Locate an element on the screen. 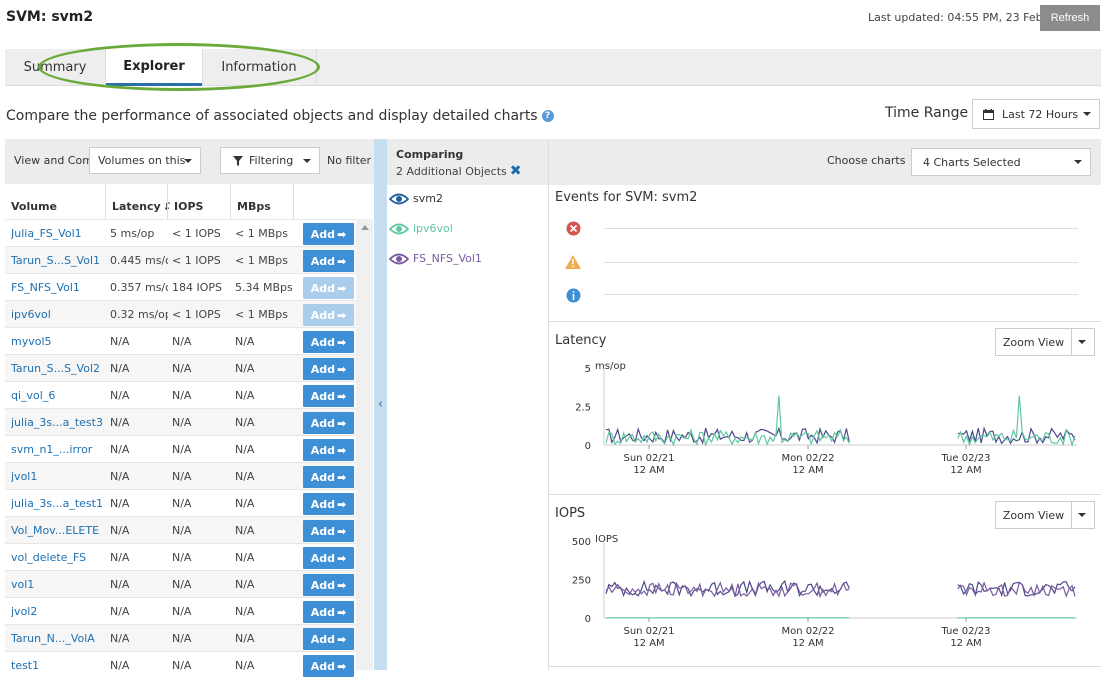 The image size is (1105, 679). volume-name-link: qi_vol_6 is located at coordinates (60, 395).